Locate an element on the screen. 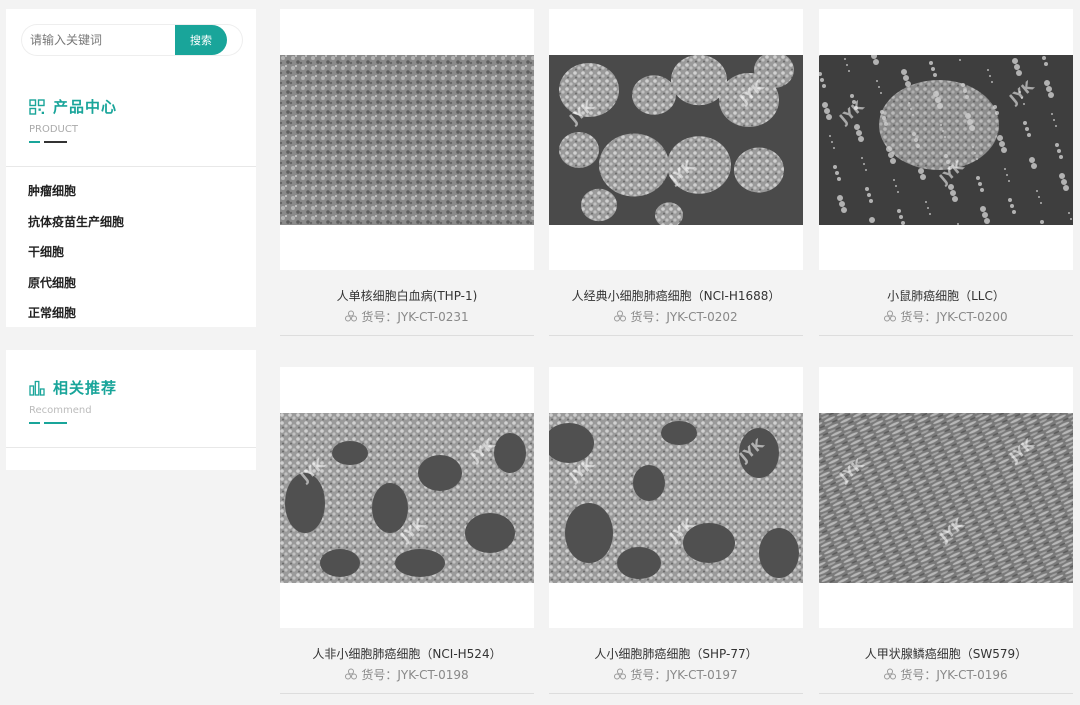 This screenshot has width=1080, height=705. product-card: 人单核细胞白血病(THP-1) 货号：JYK-CT-0231 is located at coordinates (407, 173).